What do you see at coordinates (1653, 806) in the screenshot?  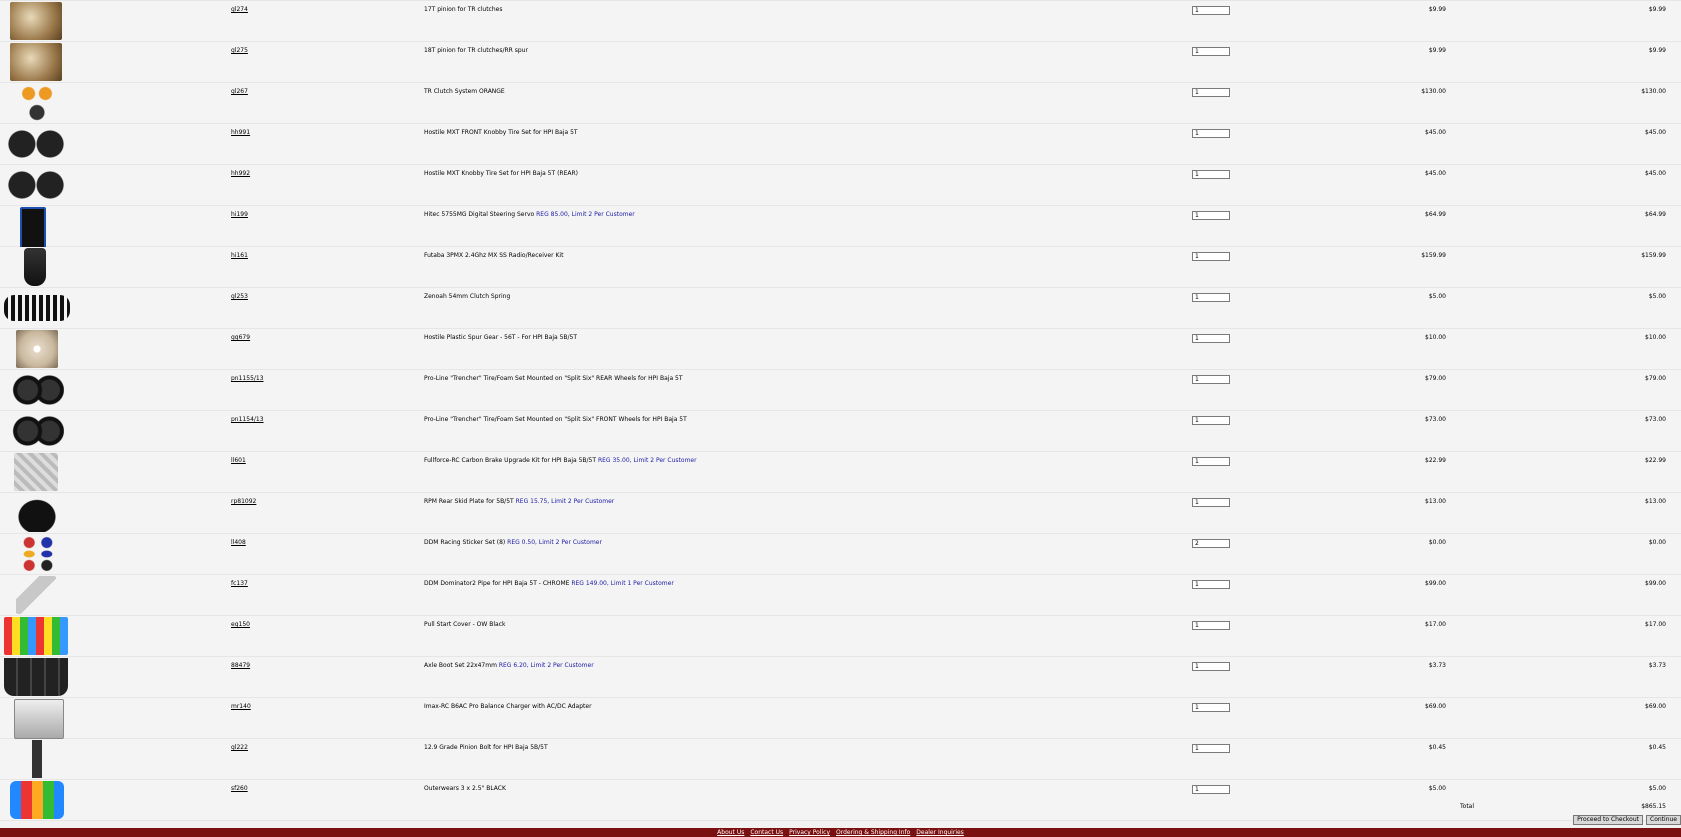 I see `total-value: $865.15` at bounding box center [1653, 806].